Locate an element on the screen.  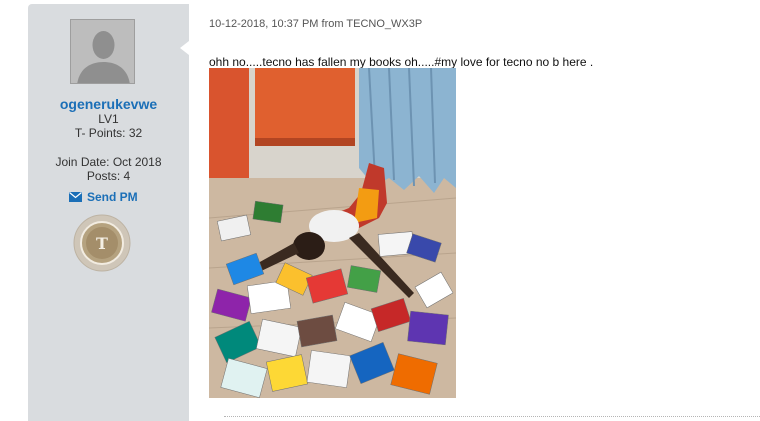
post-divider is located at coordinates (492, 416).